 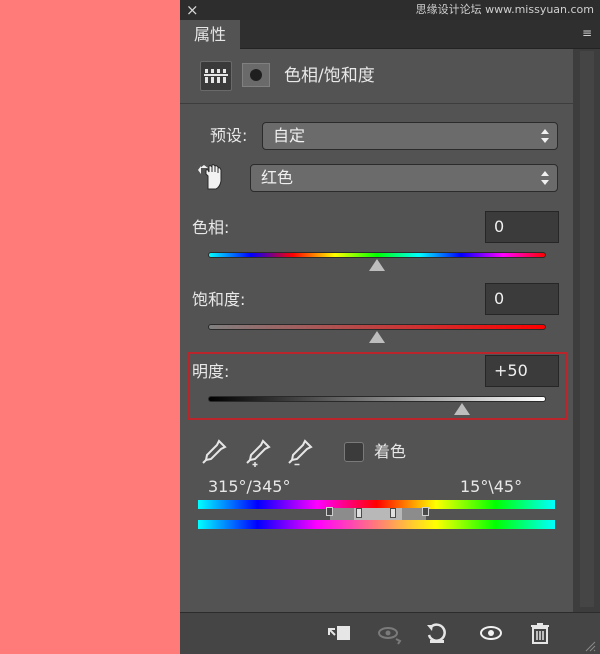 I want to click on trash-icon, so click(x=540, y=633).